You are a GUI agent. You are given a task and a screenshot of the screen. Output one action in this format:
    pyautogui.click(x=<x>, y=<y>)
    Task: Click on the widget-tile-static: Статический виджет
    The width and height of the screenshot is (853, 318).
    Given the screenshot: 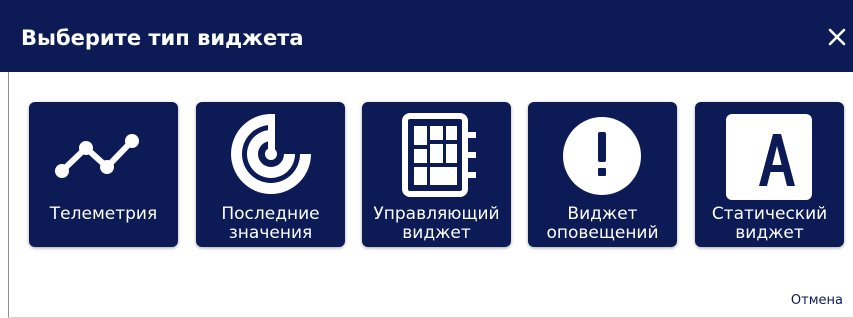 What is the action you would take?
    pyautogui.click(x=769, y=174)
    